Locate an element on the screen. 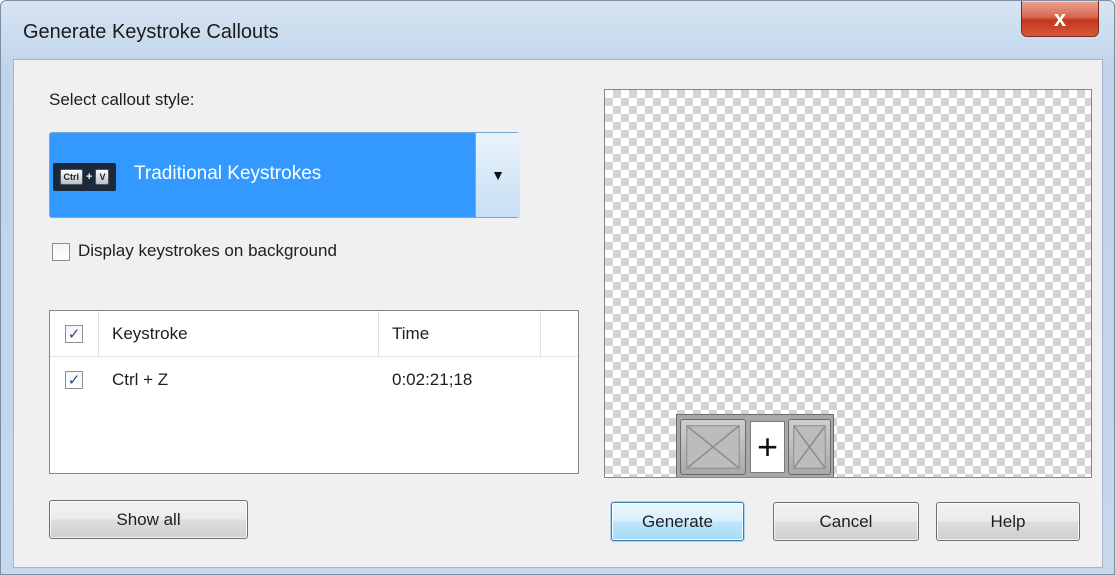 Image resolution: width=1115 pixels, height=575 pixels. column-header-time: Time is located at coordinates (410, 334).